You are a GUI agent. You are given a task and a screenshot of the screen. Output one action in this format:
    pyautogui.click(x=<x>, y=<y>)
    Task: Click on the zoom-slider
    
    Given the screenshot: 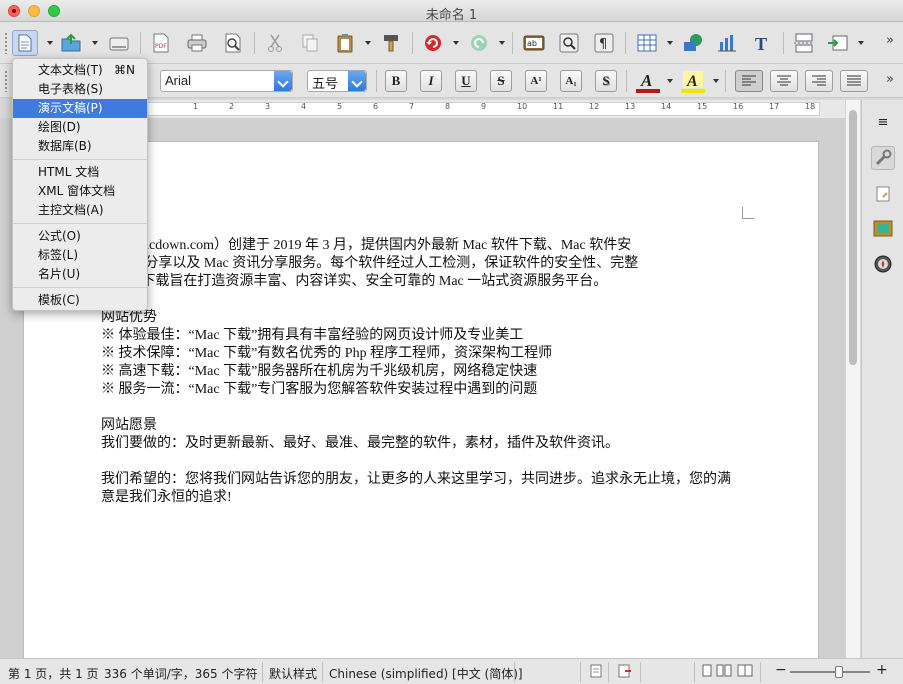 What is the action you would take?
    pyautogui.click(x=830, y=672)
    